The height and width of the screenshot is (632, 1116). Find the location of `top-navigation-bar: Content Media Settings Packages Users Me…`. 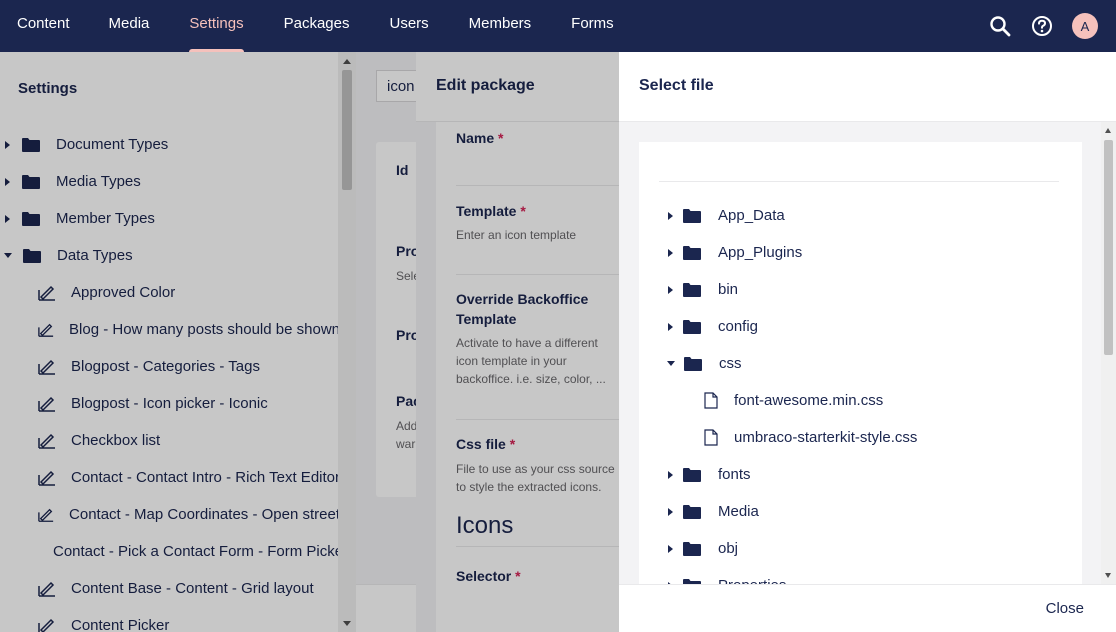

top-navigation-bar: Content Media Settings Packages Users Me… is located at coordinates (558, 26).